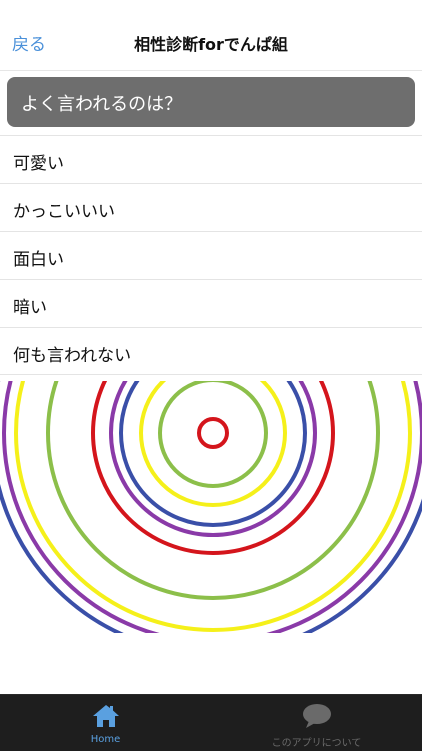  I want to click on tab-about-label: このアプリについて, so click(316, 743).